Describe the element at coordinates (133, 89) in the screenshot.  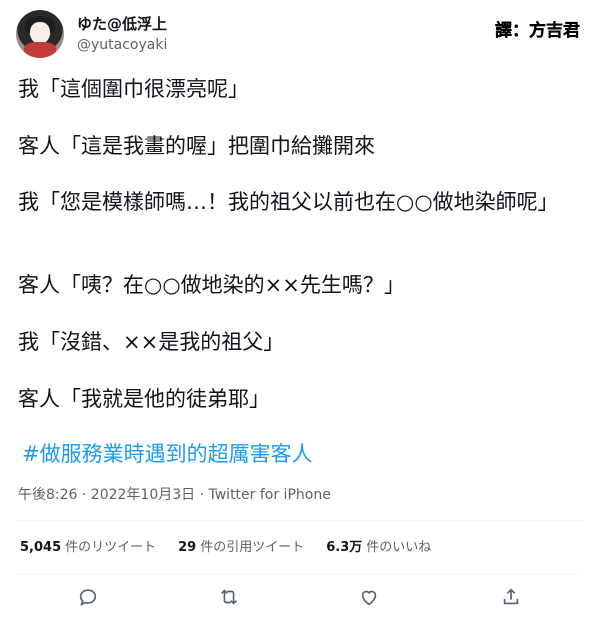
I see `tweet-line: 我「這個圍巾很漂亮呢」` at that location.